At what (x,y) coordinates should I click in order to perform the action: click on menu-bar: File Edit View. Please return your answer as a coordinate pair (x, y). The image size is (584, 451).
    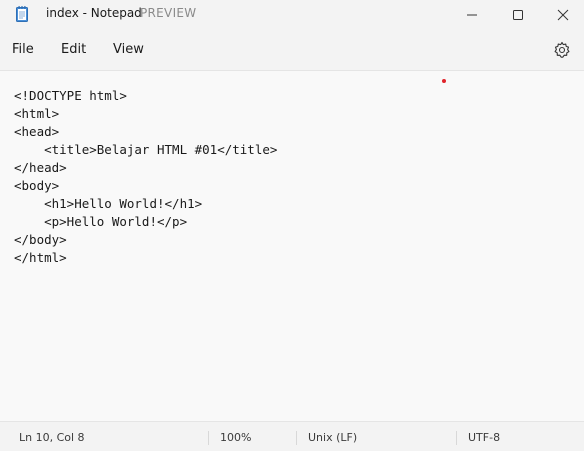
    Looking at the image, I should click on (292, 50).